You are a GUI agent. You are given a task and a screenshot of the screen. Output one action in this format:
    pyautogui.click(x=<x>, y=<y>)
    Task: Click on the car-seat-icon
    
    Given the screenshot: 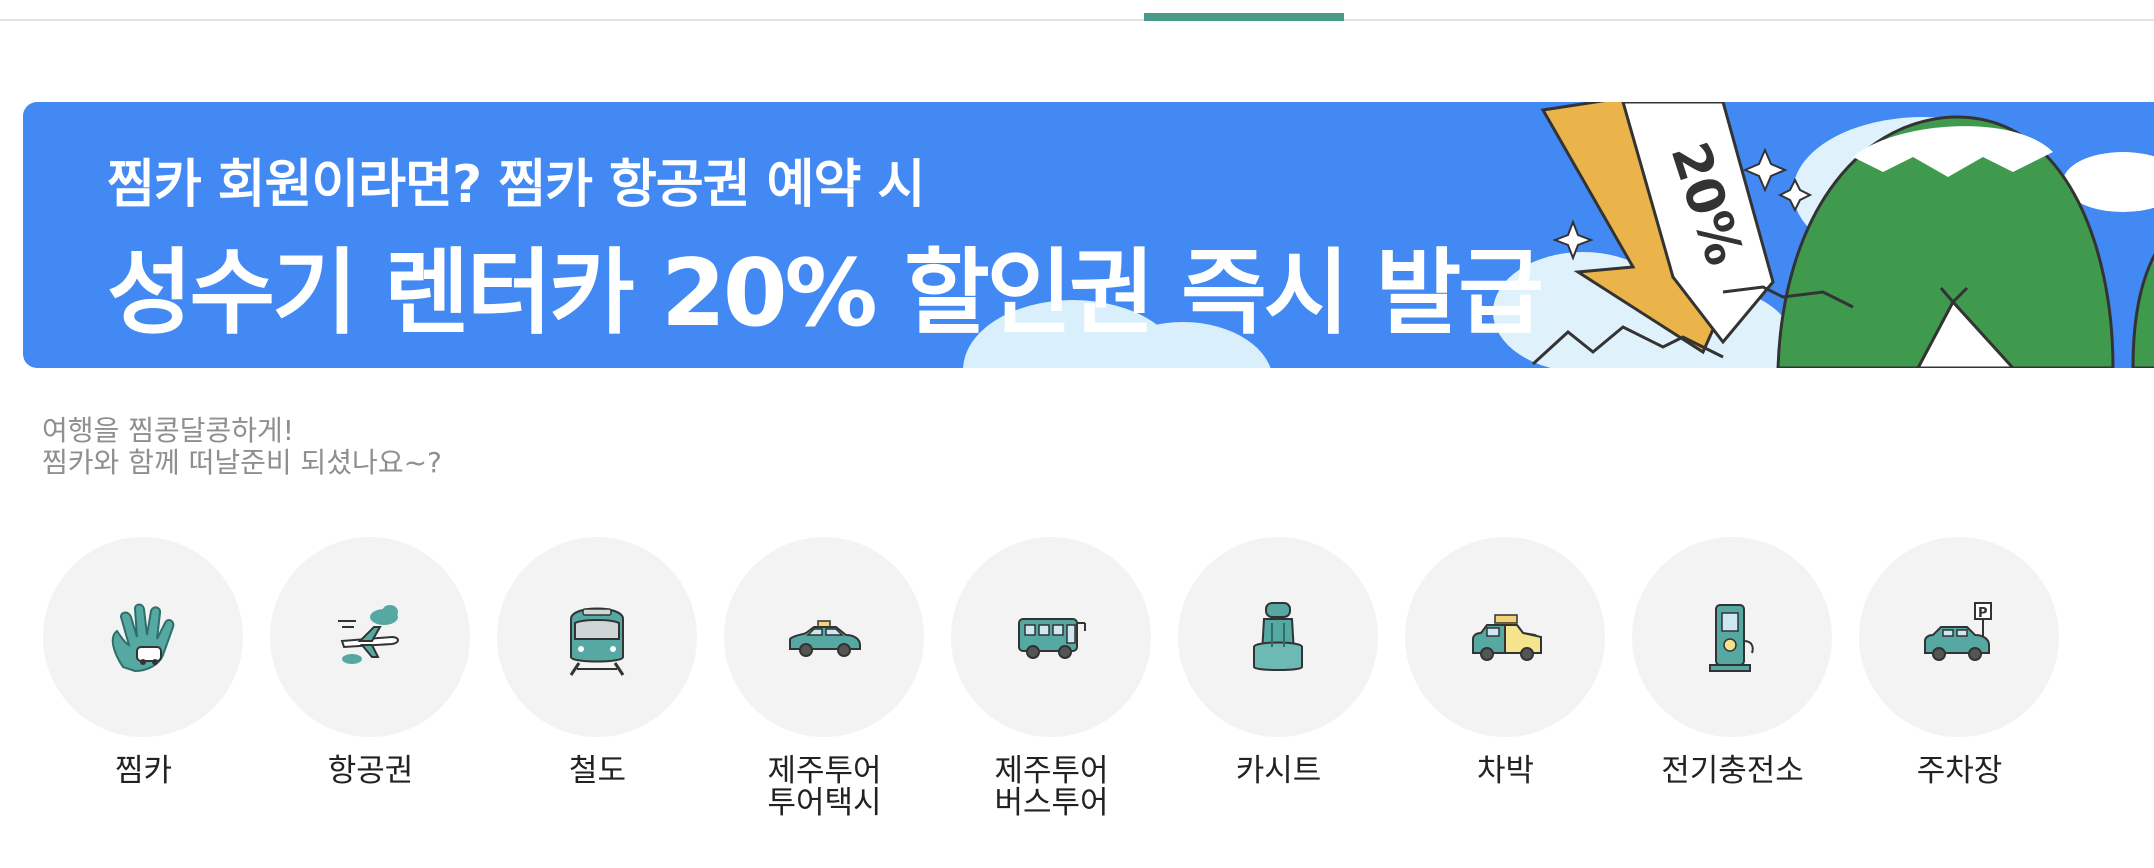 What is the action you would take?
    pyautogui.click(x=1278, y=636)
    